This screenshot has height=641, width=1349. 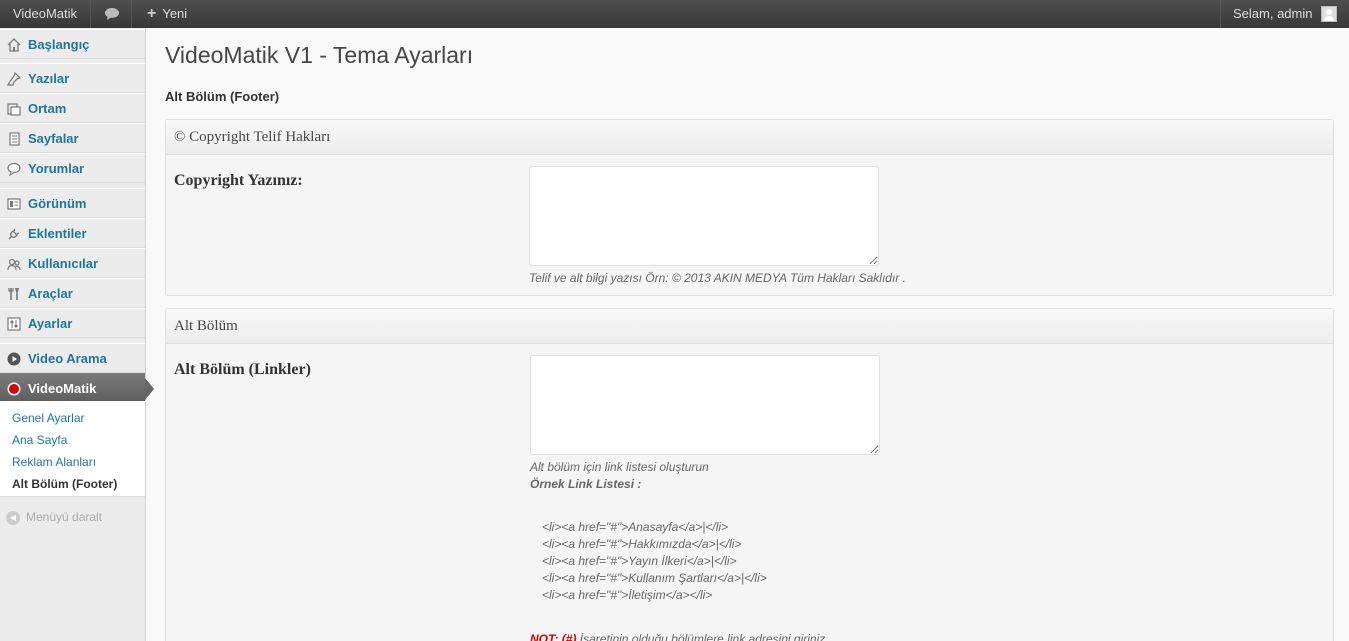 I want to click on site-name-link: VideoMatik, so click(x=45, y=14).